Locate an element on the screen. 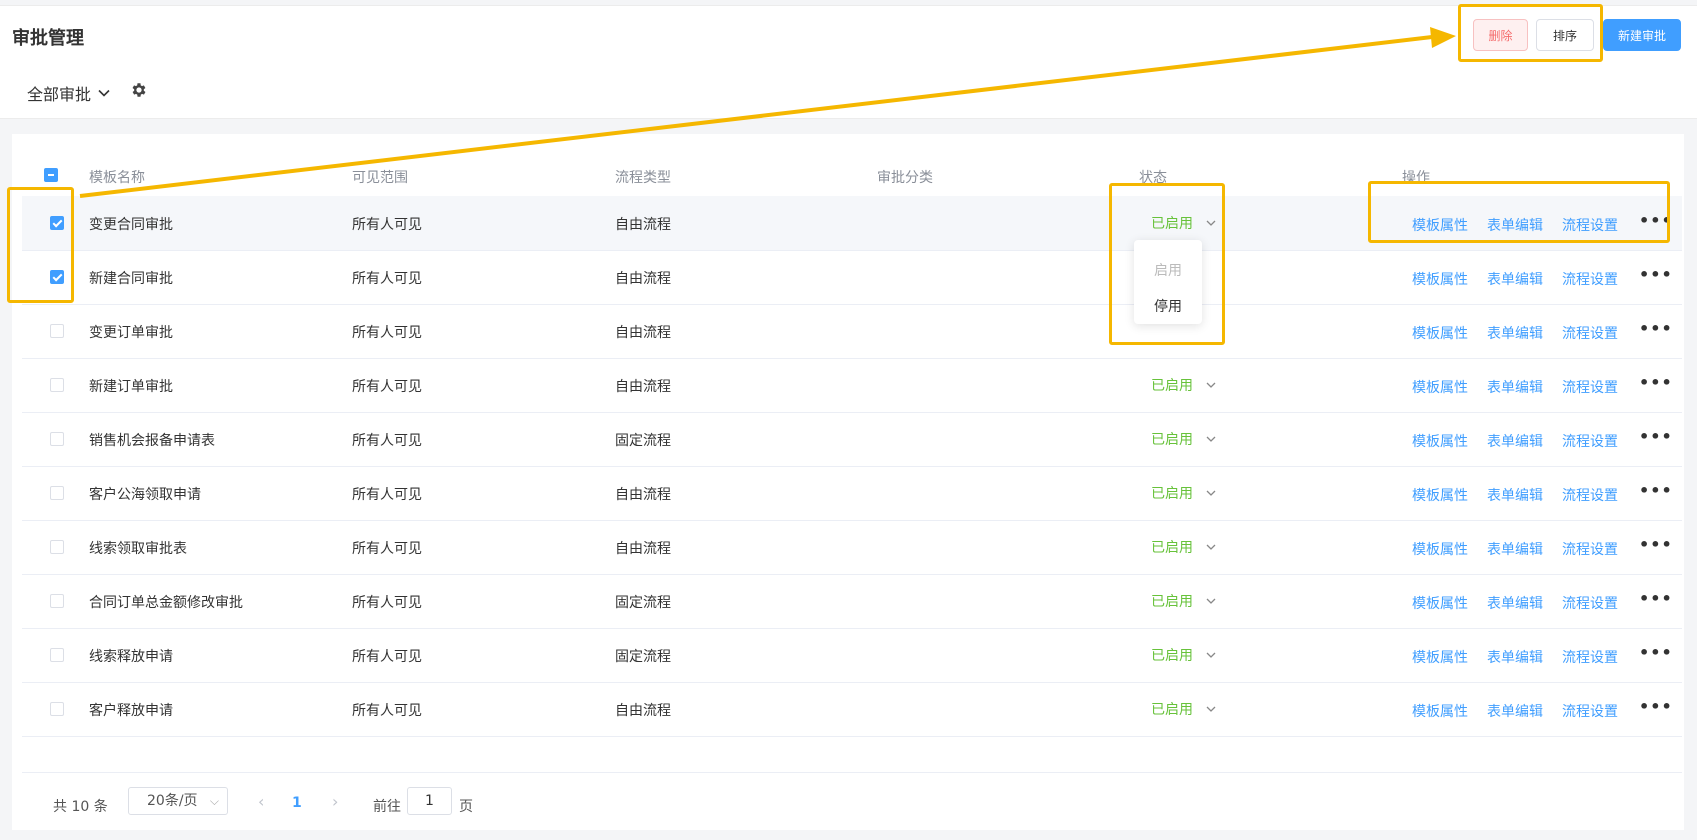 The image size is (1697, 840). new-approval-button: 新建审批 is located at coordinates (1642, 35).